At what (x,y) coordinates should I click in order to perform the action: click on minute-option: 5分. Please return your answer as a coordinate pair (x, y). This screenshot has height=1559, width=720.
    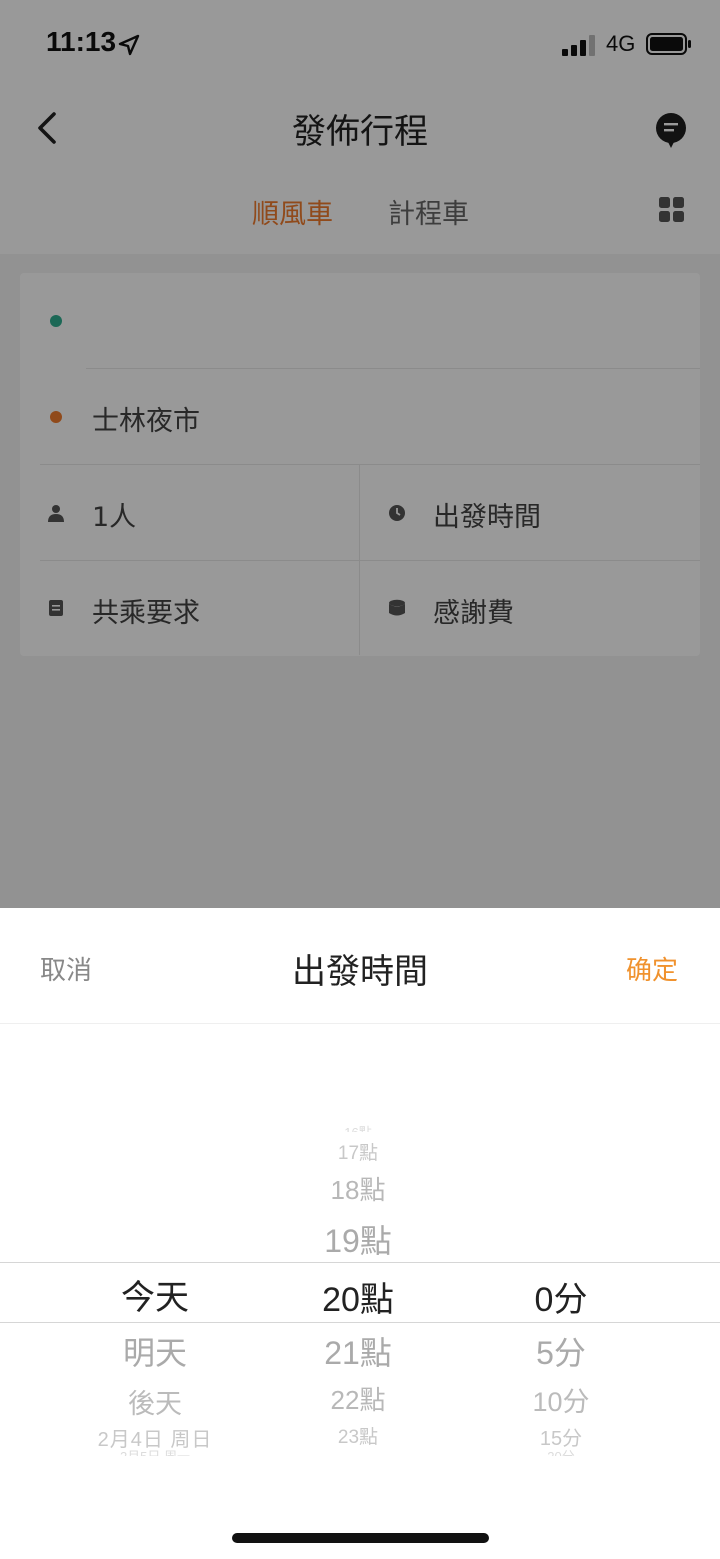
    Looking at the image, I should click on (561, 1351).